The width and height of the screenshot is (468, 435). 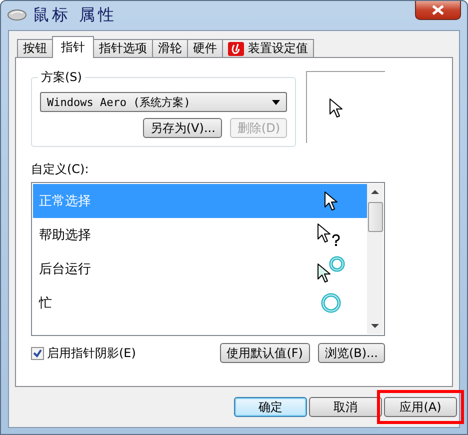 What do you see at coordinates (91, 353) in the screenshot?
I see `checkbox-label: 启用指针阴影(E)` at bounding box center [91, 353].